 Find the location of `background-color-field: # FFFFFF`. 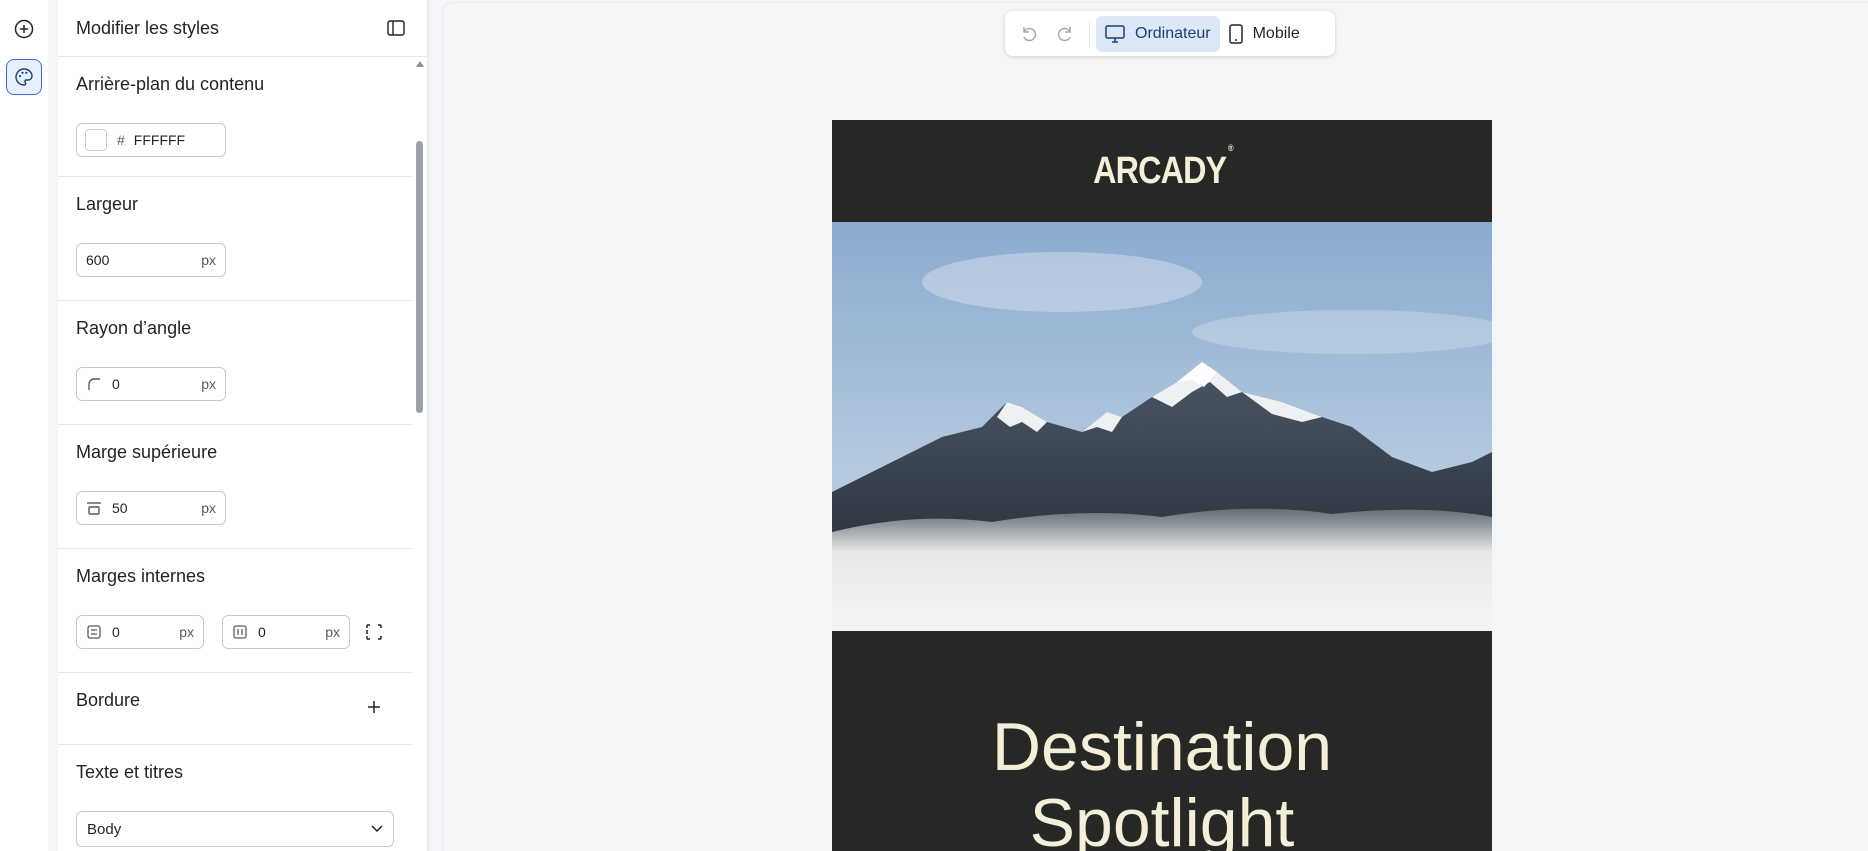

background-color-field: # FFFFFF is located at coordinates (151, 140).